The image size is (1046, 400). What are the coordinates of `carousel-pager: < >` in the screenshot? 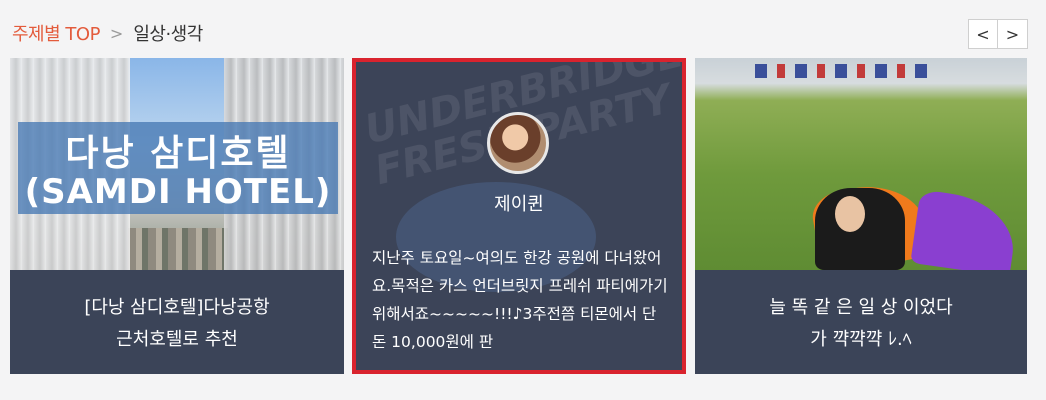 It's located at (998, 34).